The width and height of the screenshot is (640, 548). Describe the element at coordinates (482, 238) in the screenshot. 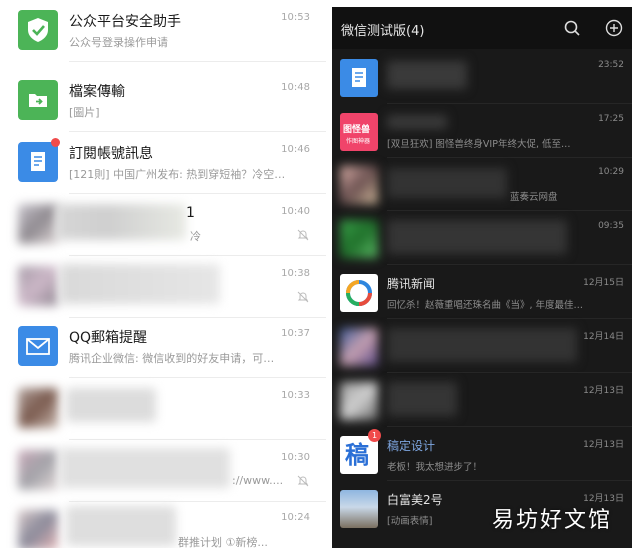

I see `chat-row: 09:35` at that location.